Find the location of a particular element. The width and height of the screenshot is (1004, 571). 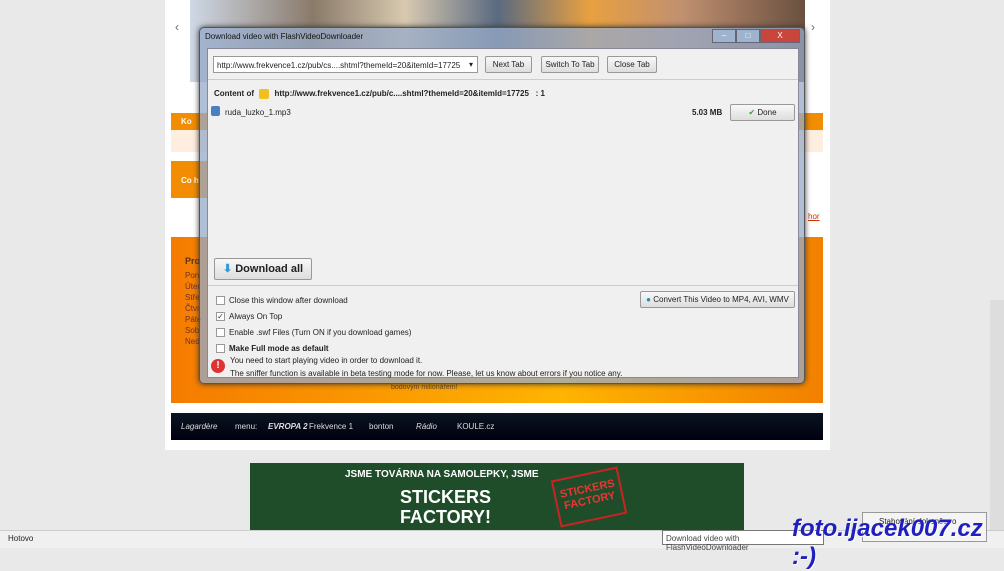

file-name: ruda_luzko_1.mp3 is located at coordinates (258, 112).